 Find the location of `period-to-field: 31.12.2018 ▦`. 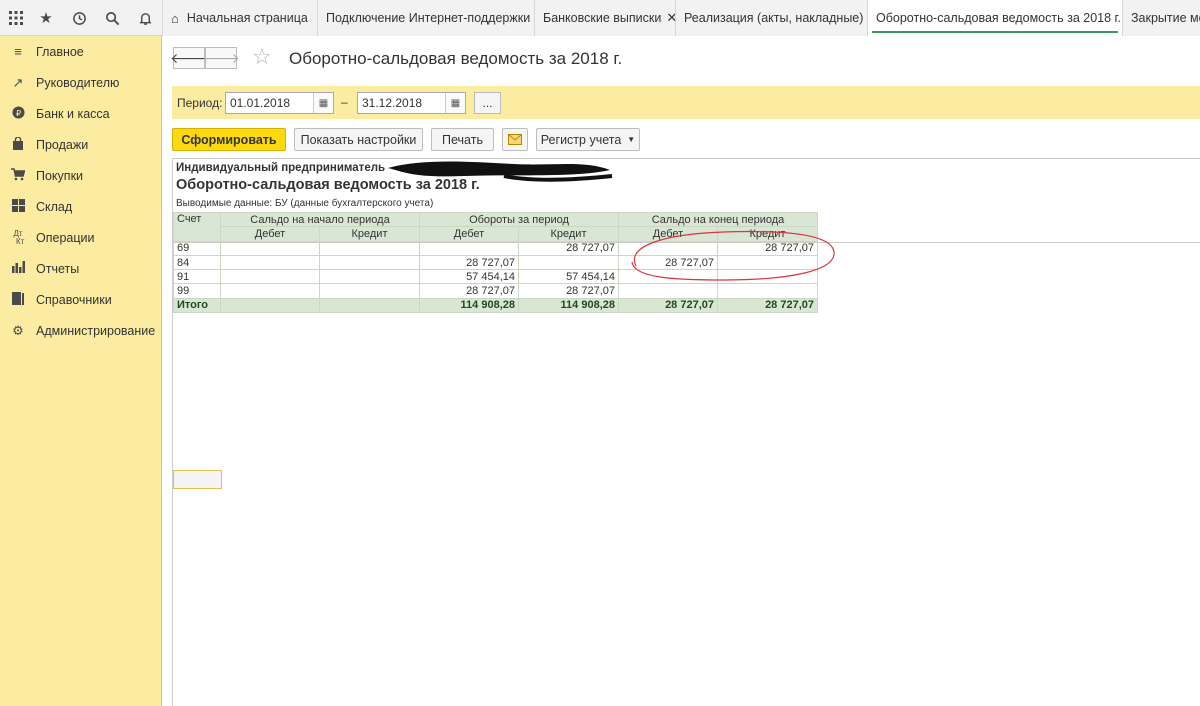

period-to-field: 31.12.2018 ▦ is located at coordinates (411, 103).